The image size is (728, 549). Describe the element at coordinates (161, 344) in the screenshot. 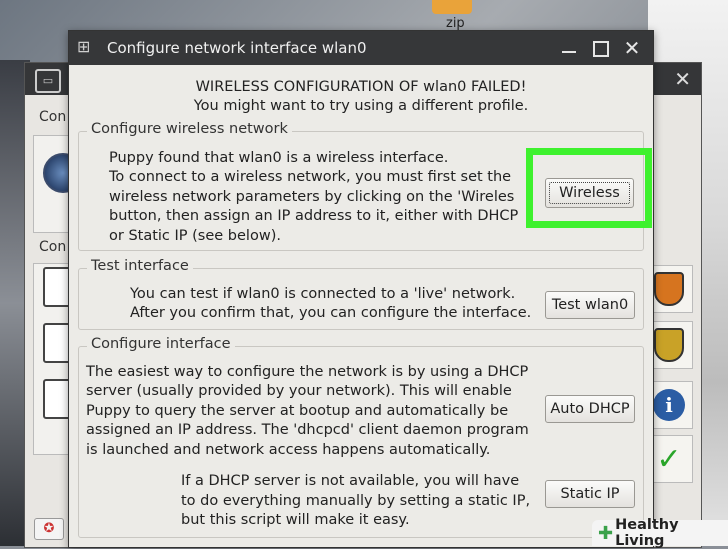

I see `configure-section-title: Configure interface` at that location.